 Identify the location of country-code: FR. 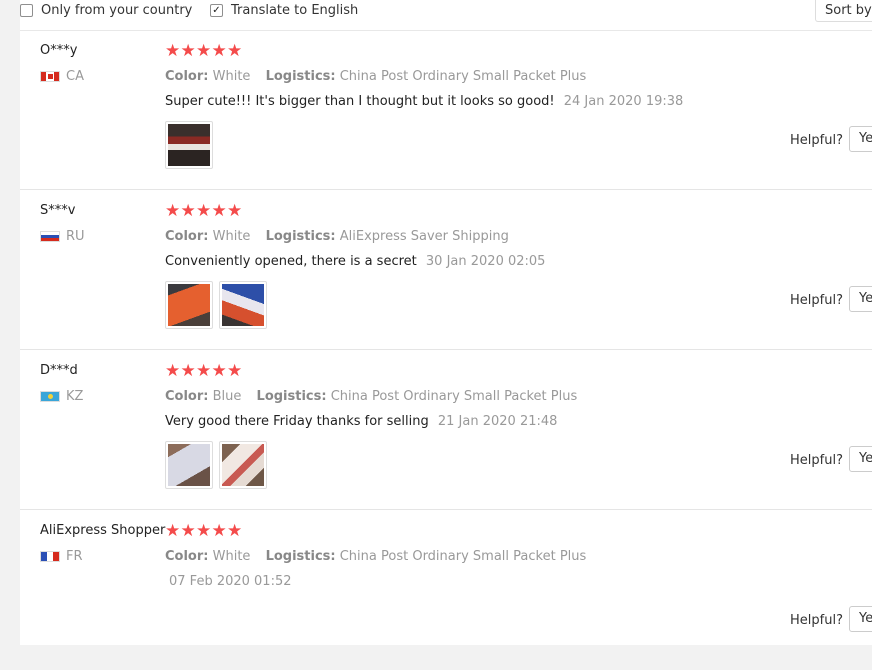
(74, 556).